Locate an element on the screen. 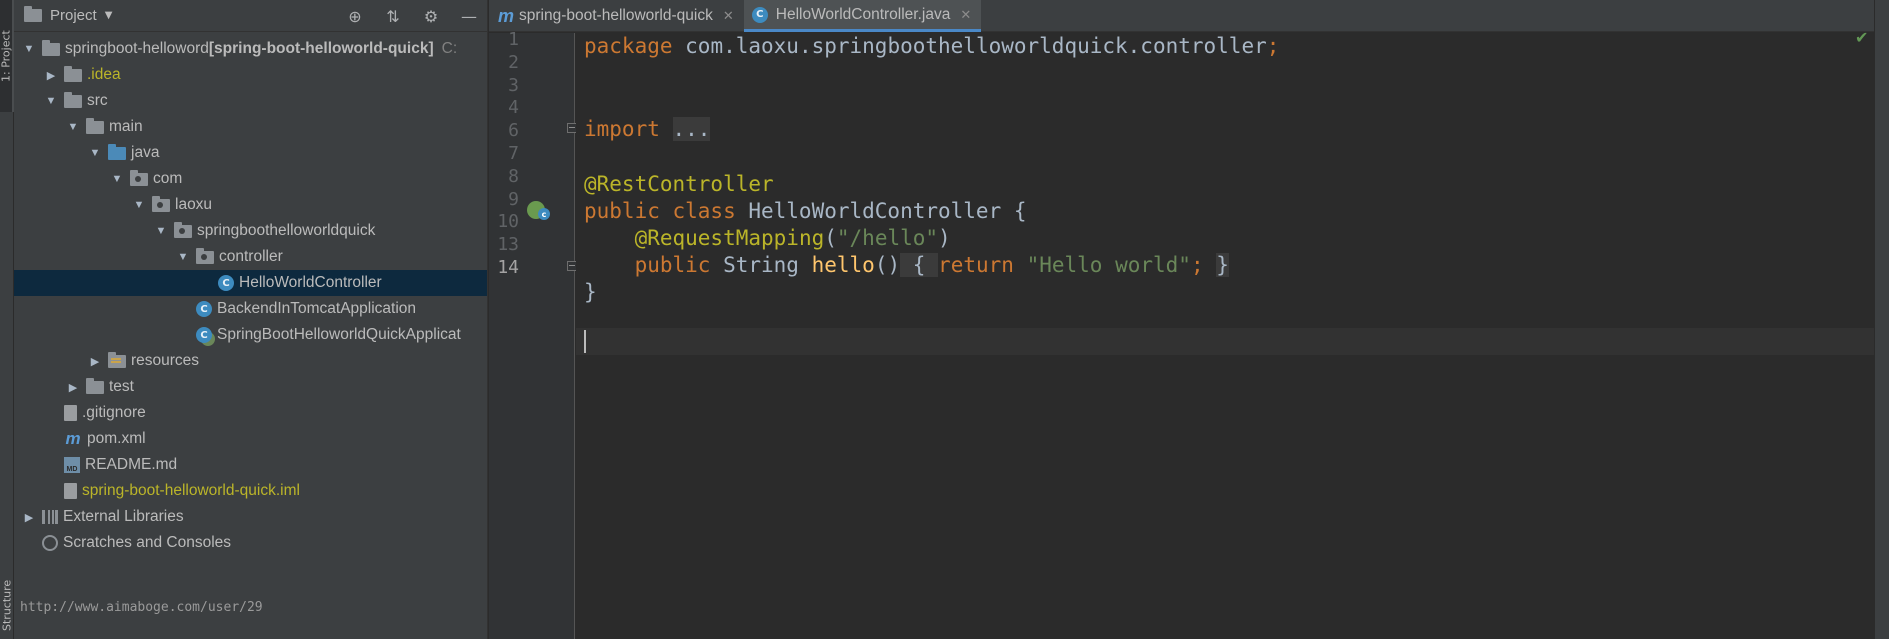 Image resolution: width=1889 pixels, height=639 pixels. tree-item-label: springboothelloworldquick is located at coordinates (286, 230).